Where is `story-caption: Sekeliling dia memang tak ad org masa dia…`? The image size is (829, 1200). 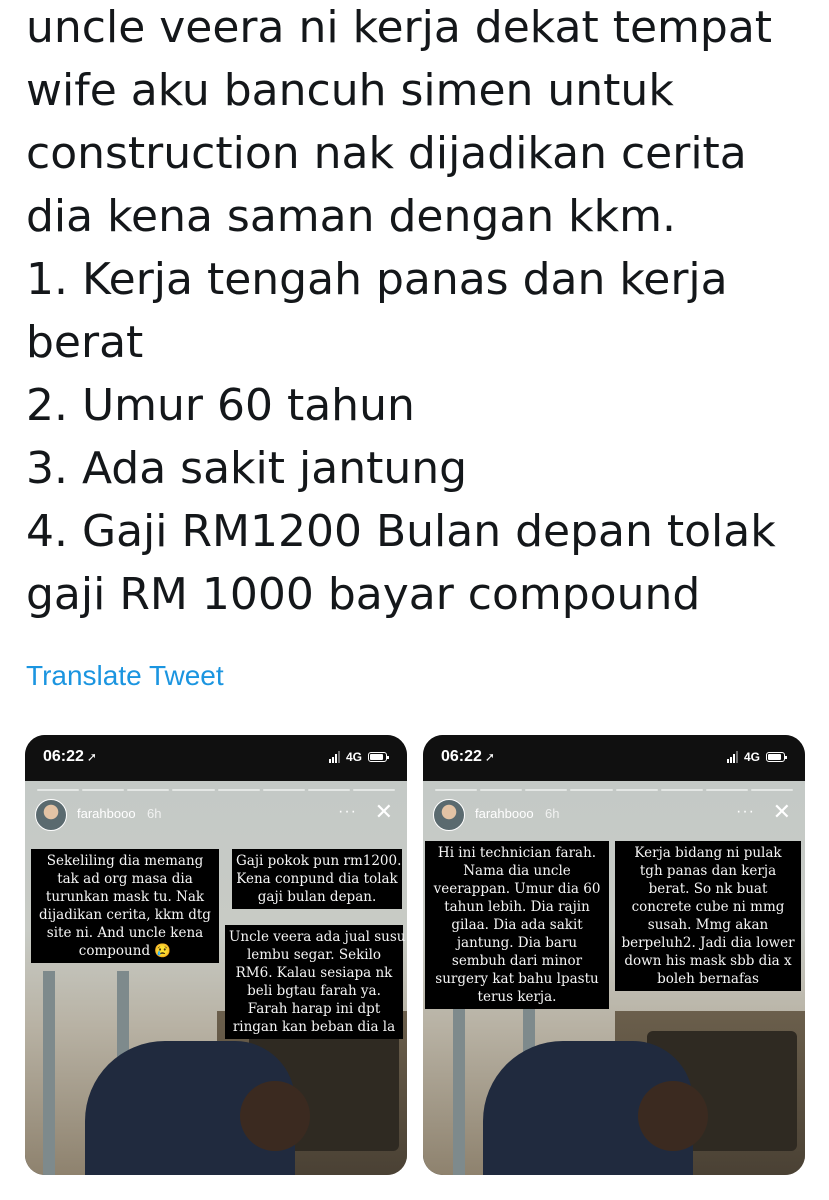 story-caption: Sekeliling dia memang tak ad org masa dia… is located at coordinates (125, 906).